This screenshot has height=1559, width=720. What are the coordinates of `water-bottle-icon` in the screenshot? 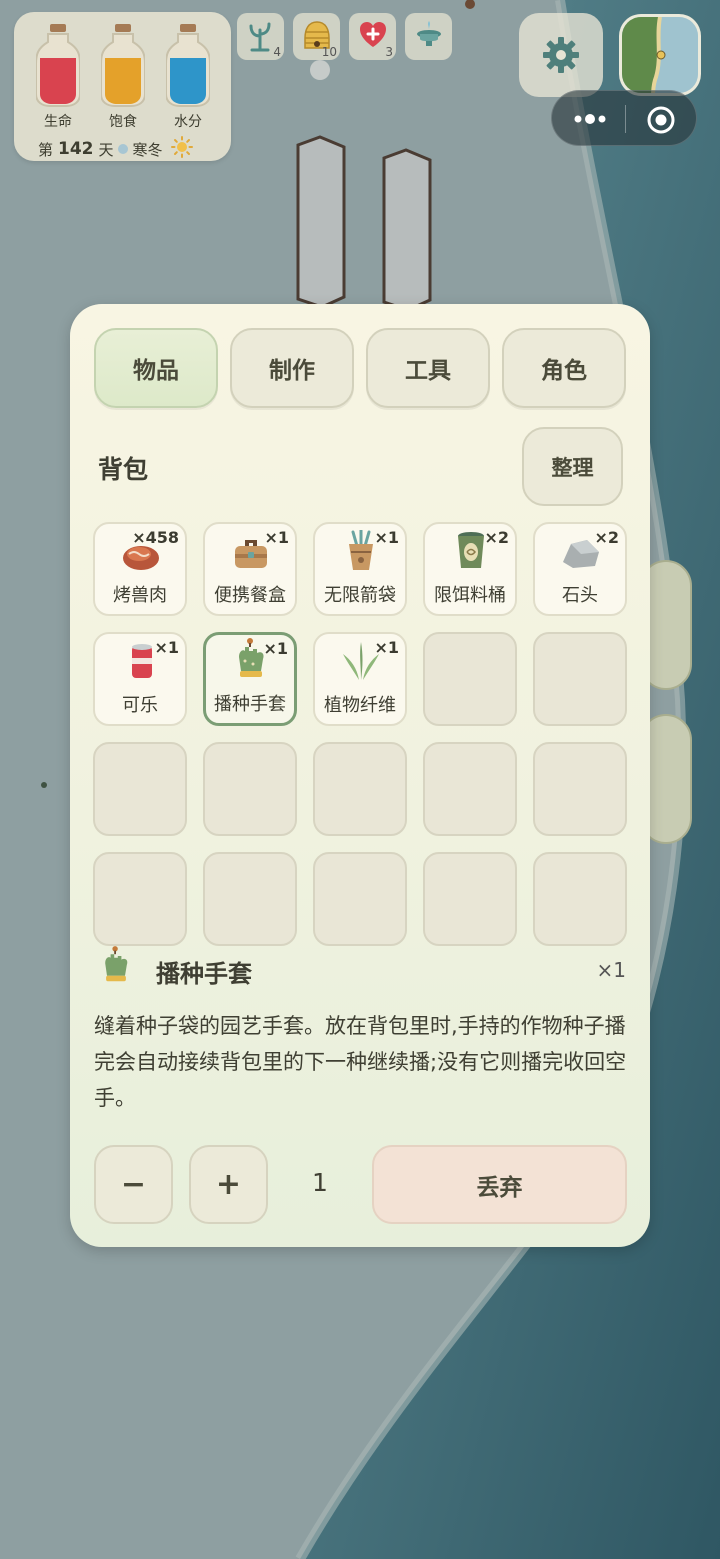 It's located at (188, 66).